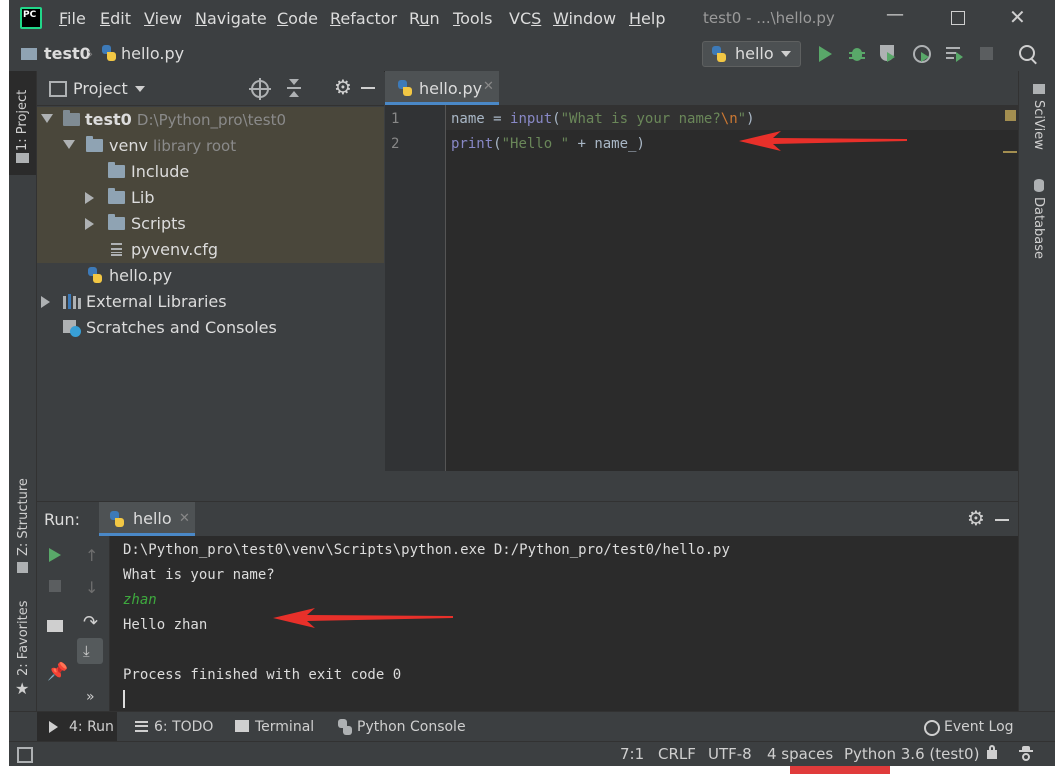  What do you see at coordinates (90, 651) in the screenshot?
I see `scroll-to-end-icon: ⤓` at bounding box center [90, 651].